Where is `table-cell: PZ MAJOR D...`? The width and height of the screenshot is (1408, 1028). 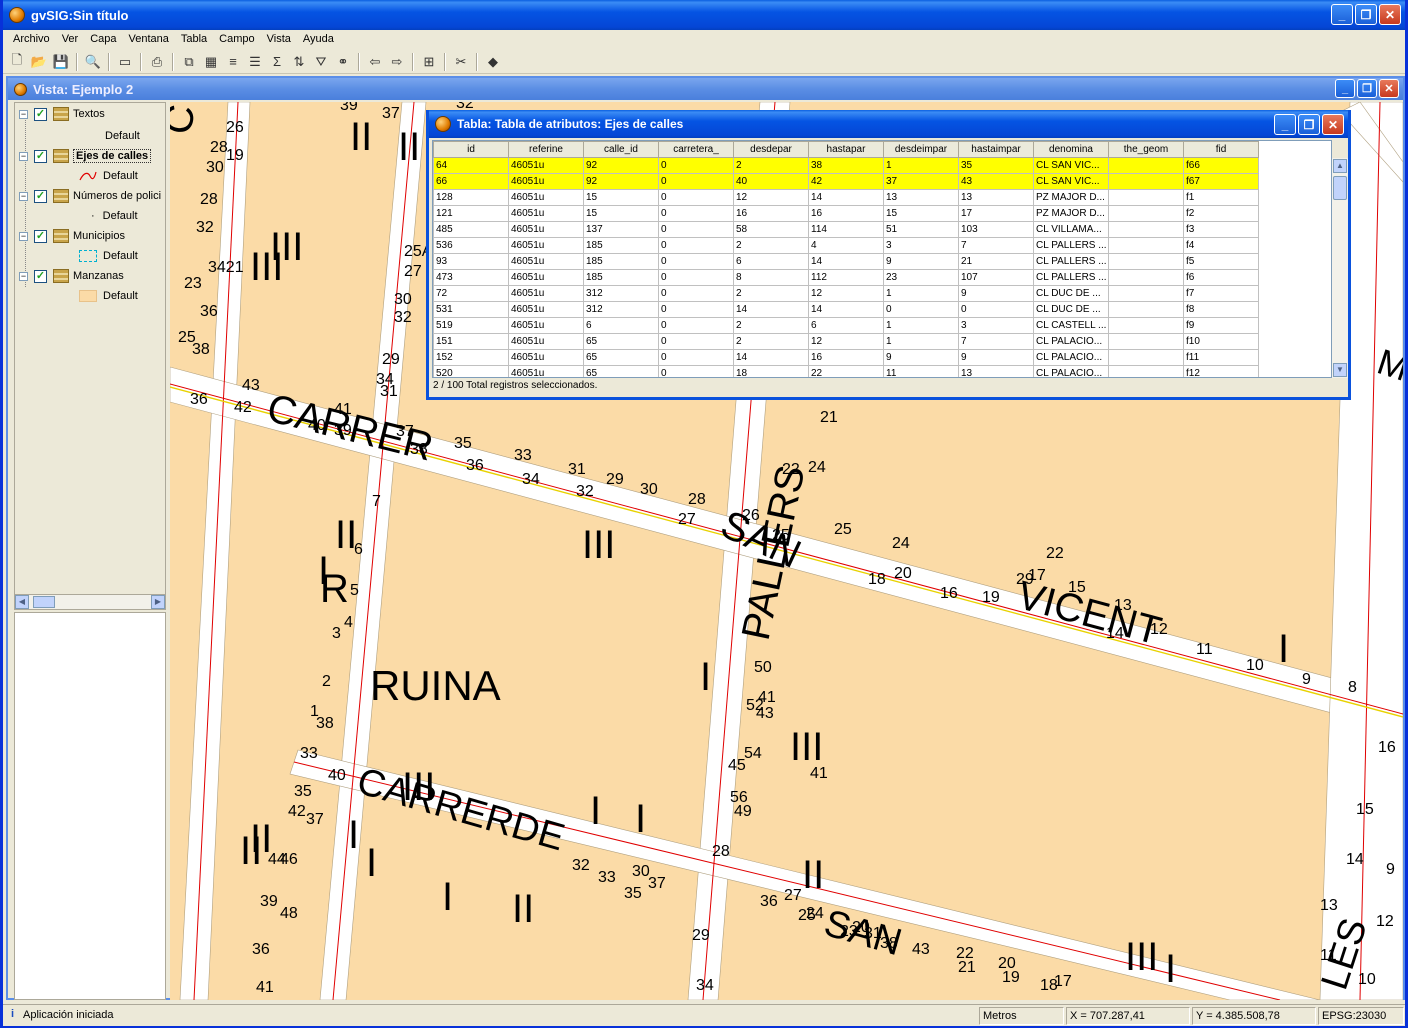
table-cell: PZ MAJOR D... is located at coordinates (1071, 197).